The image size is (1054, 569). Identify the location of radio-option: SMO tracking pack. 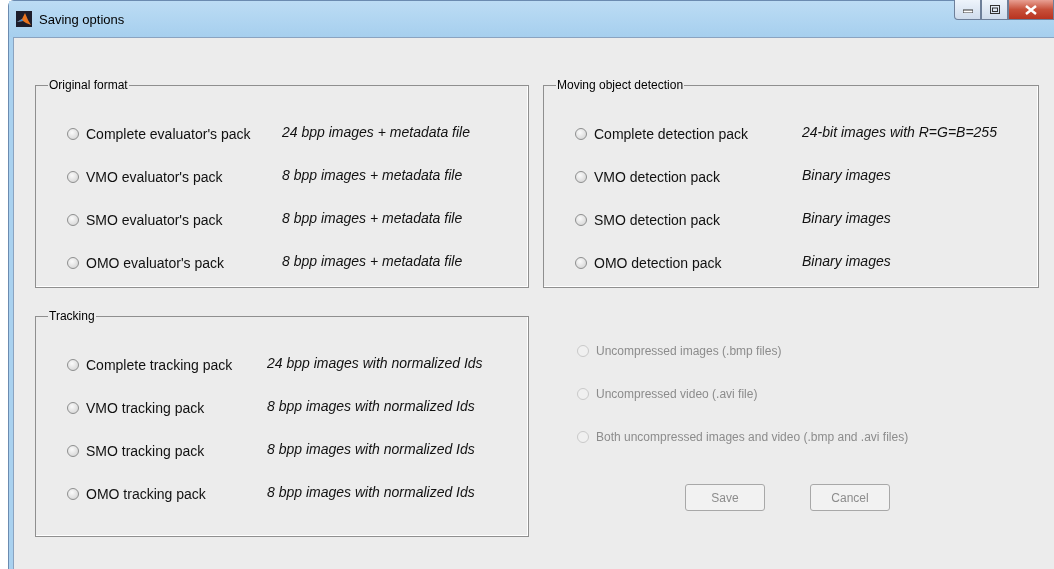
(167, 450).